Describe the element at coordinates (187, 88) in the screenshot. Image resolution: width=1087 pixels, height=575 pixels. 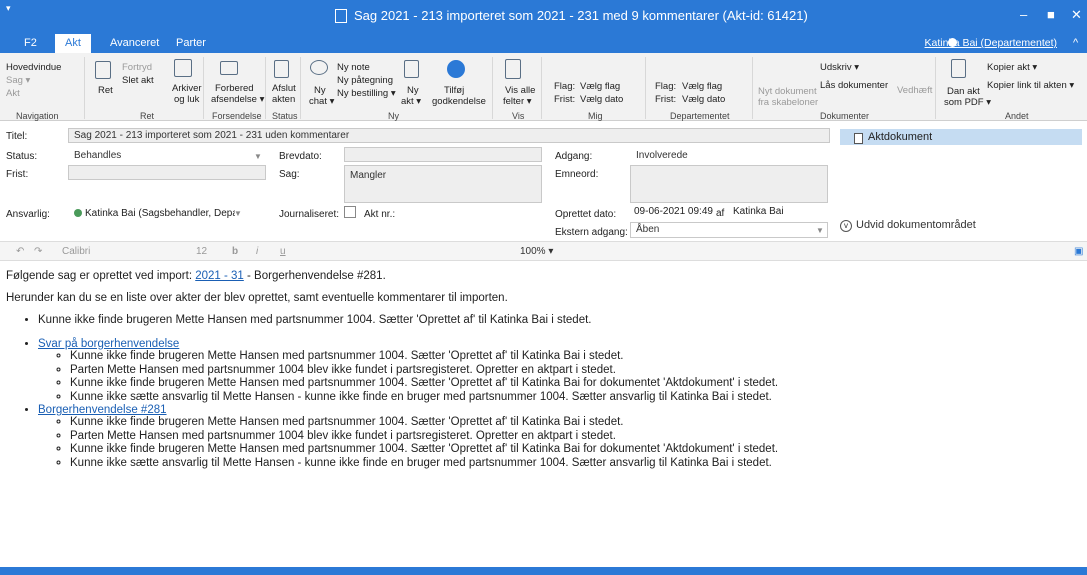
I see `arkiver-button: Arkiver` at that location.